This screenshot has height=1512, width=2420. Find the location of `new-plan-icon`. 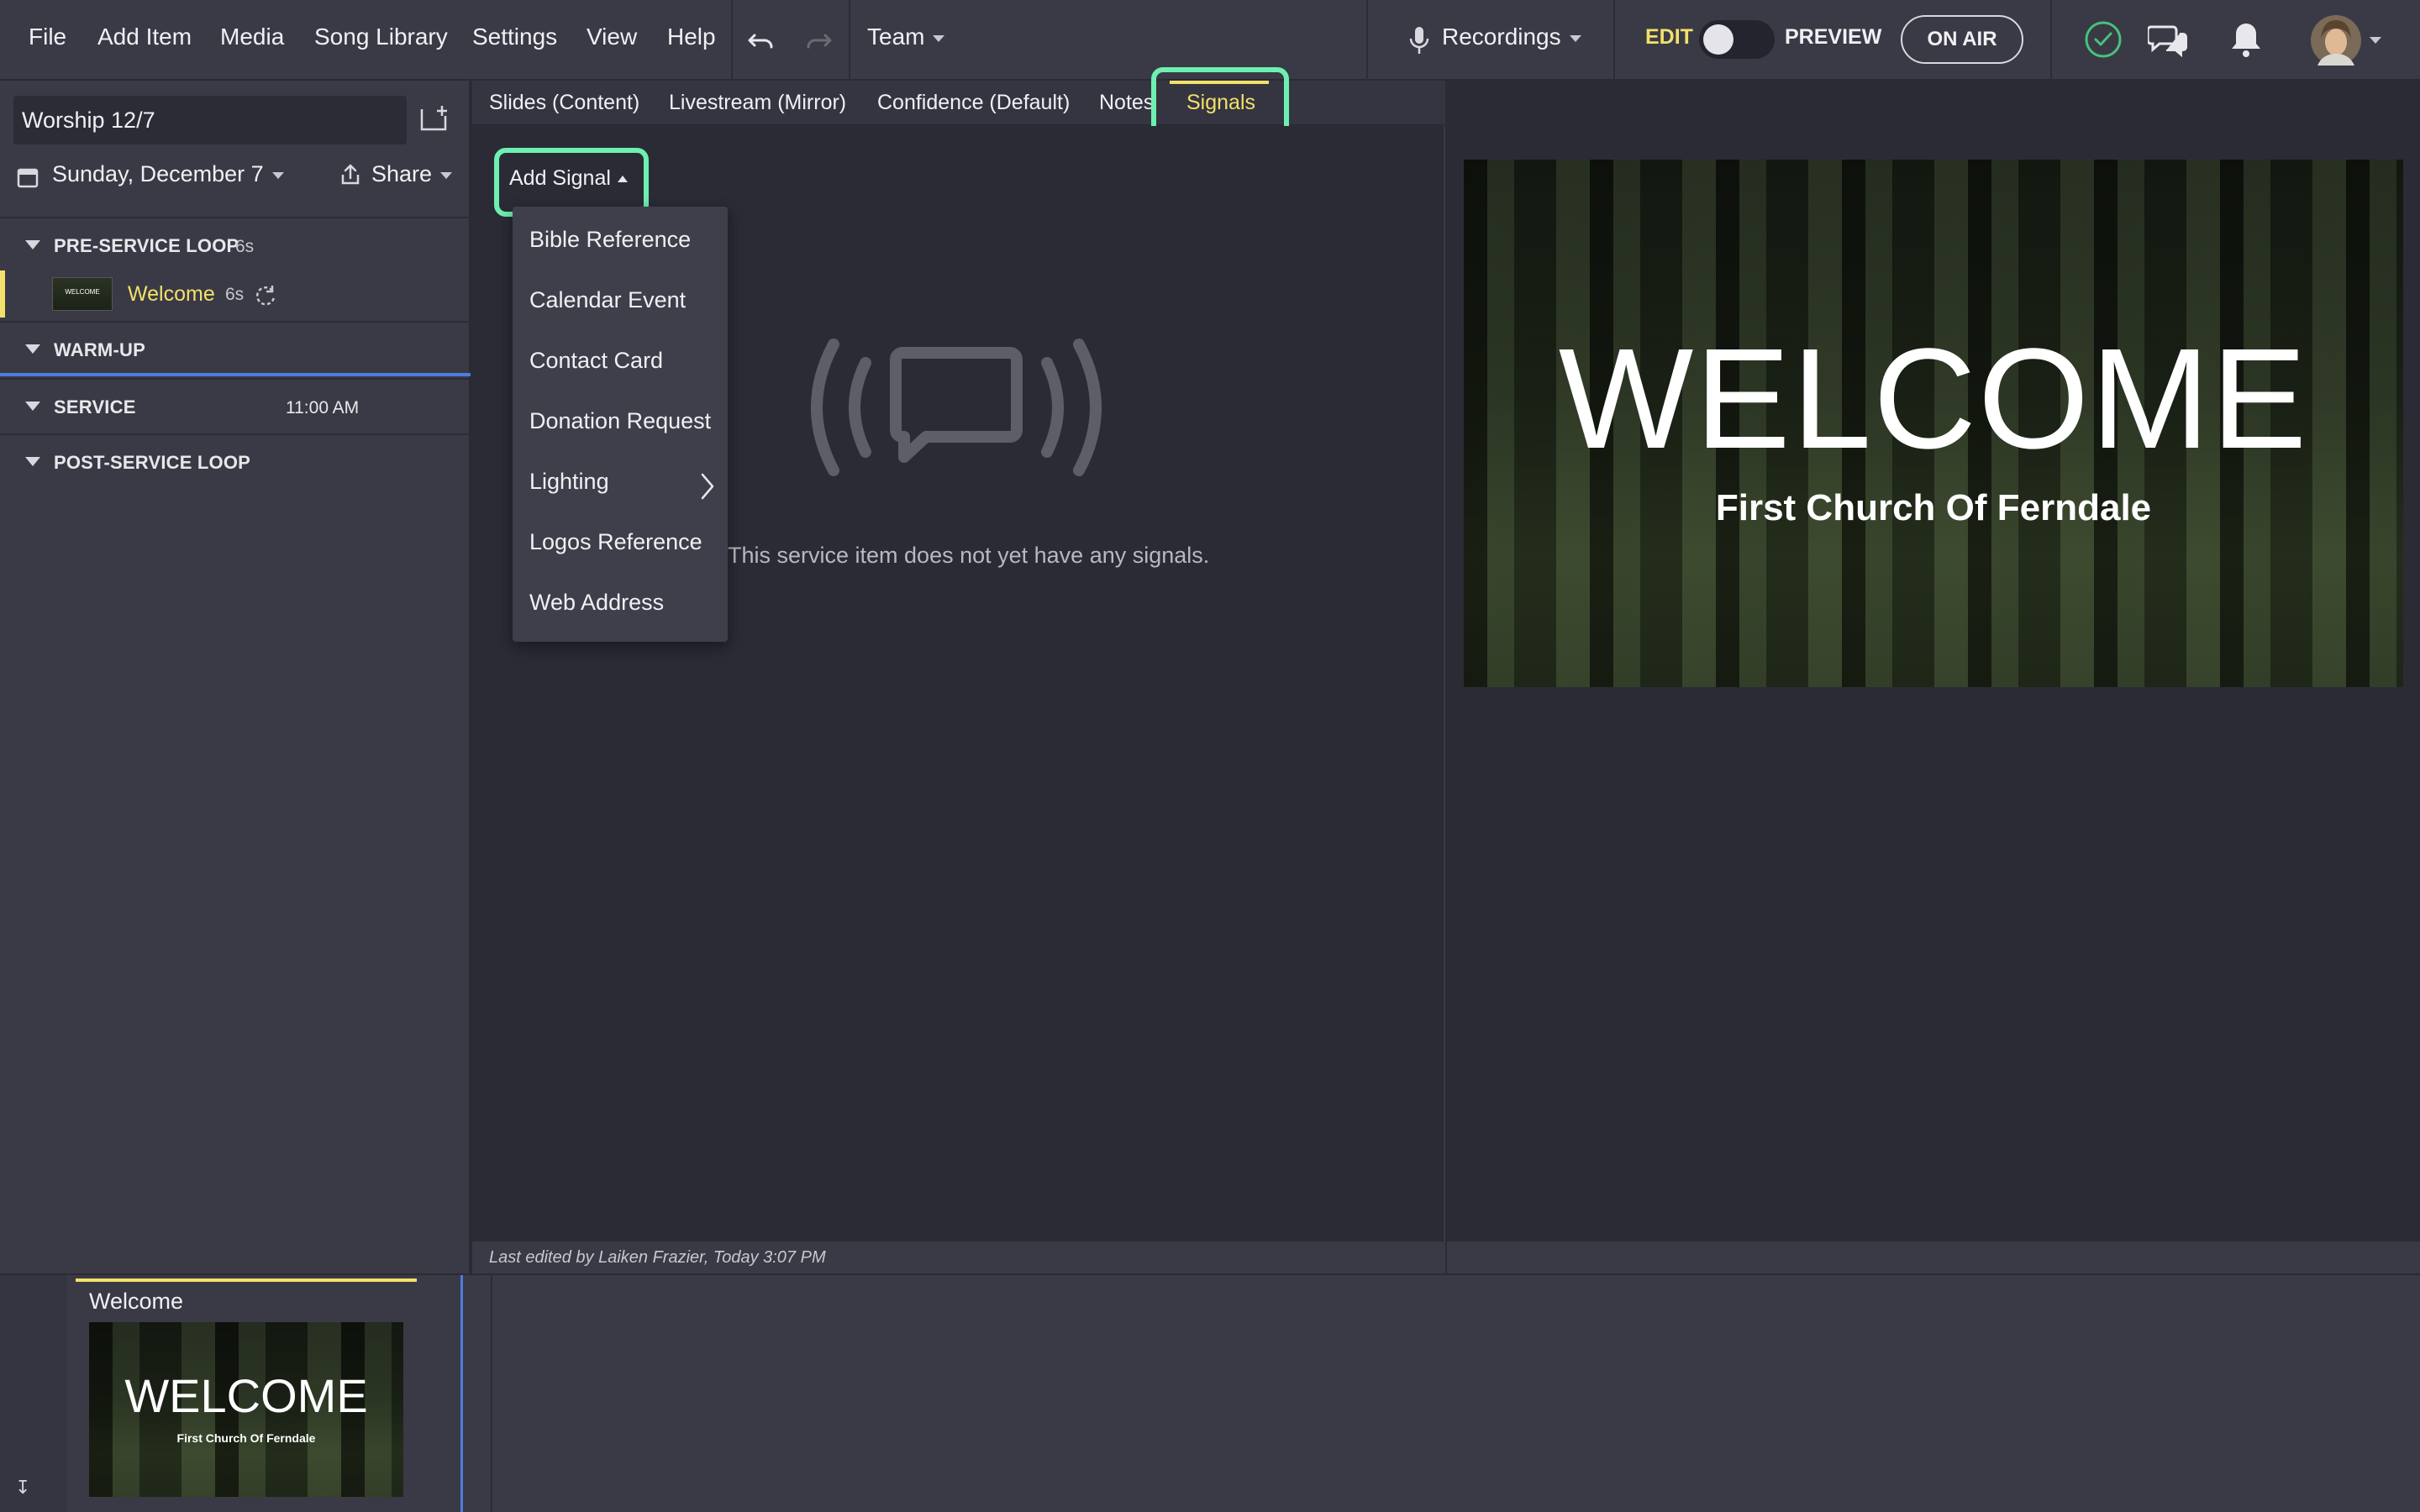

new-plan-icon is located at coordinates (435, 117).